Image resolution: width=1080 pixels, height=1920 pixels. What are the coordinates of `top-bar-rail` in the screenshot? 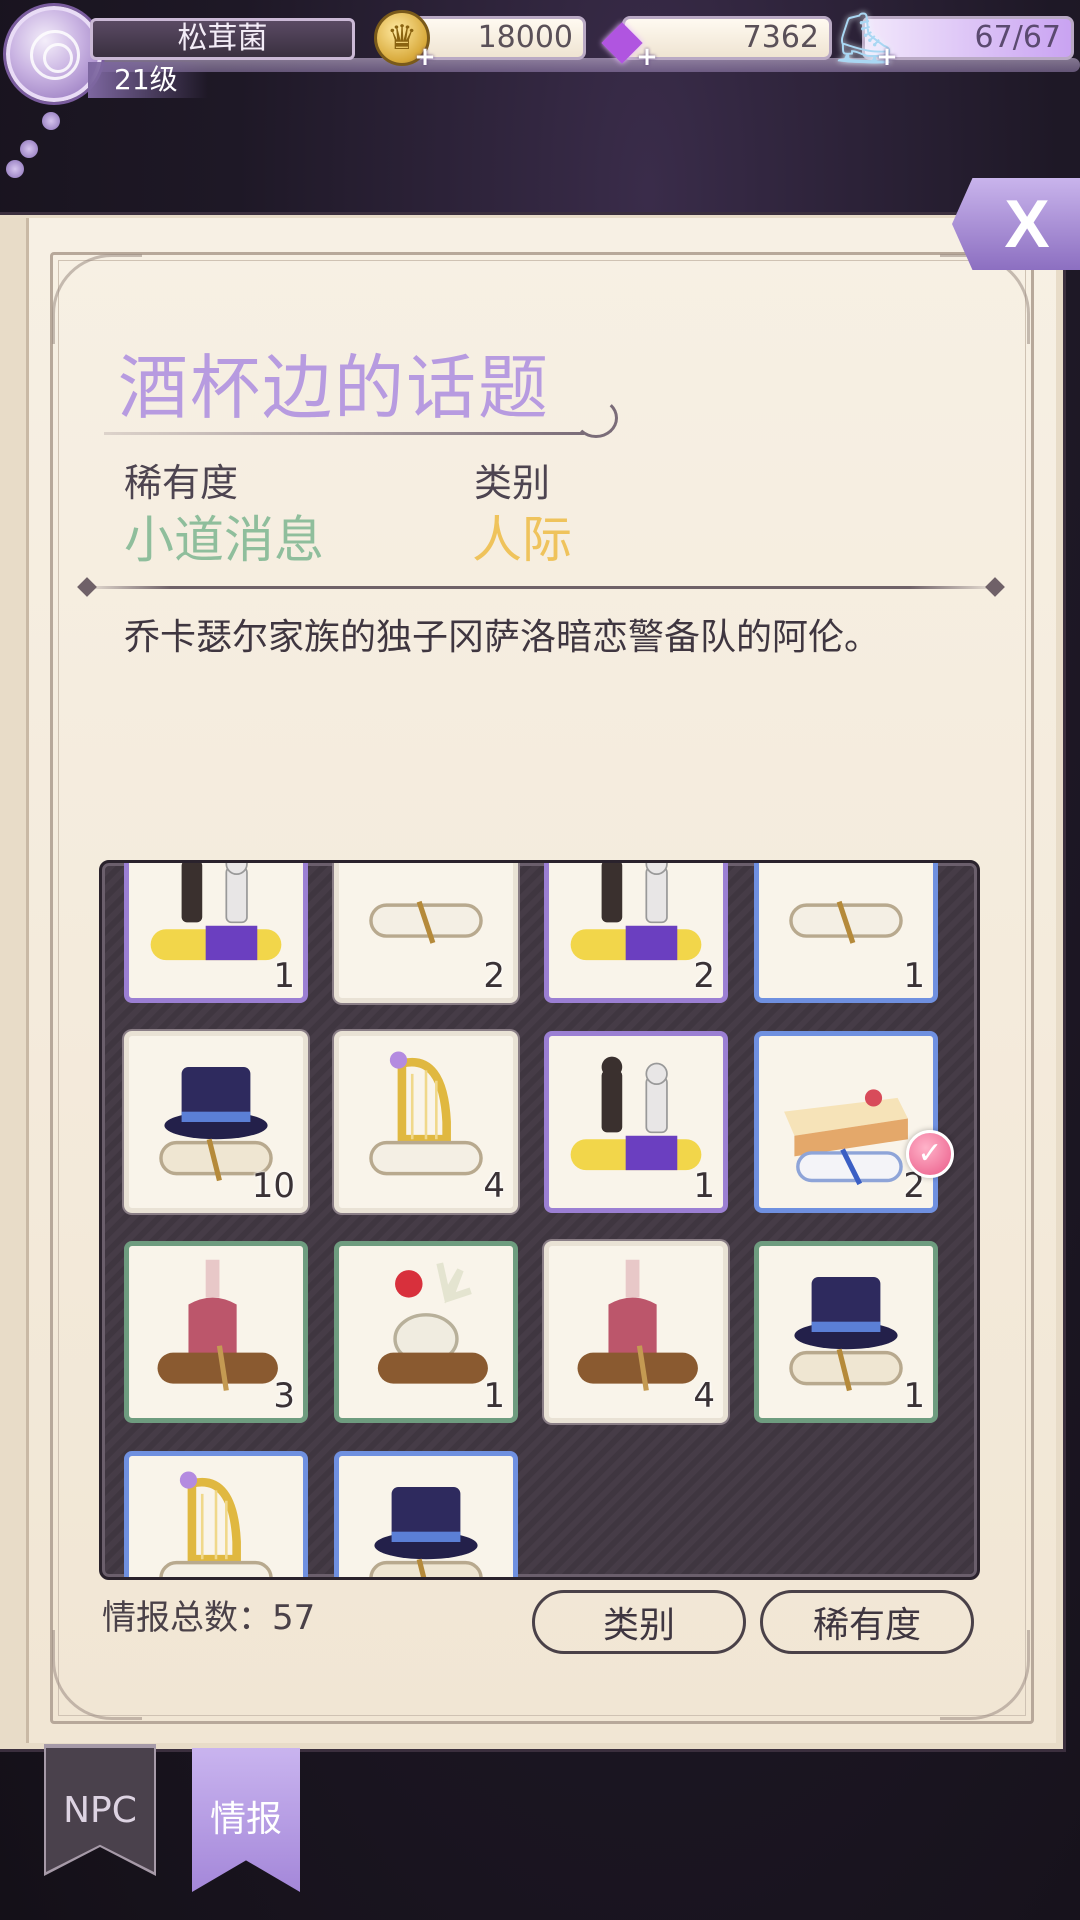 It's located at (570, 65).